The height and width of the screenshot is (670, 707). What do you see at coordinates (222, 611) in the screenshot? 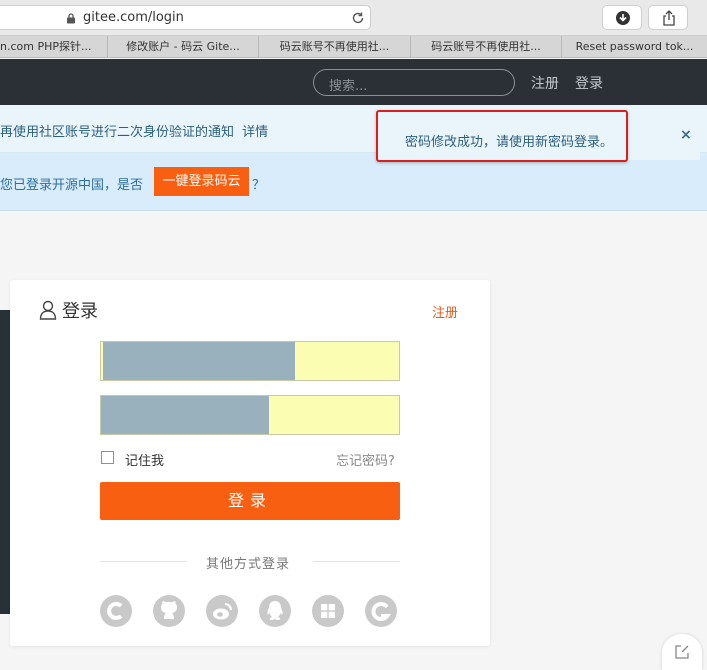
I see `weibo-icon` at bounding box center [222, 611].